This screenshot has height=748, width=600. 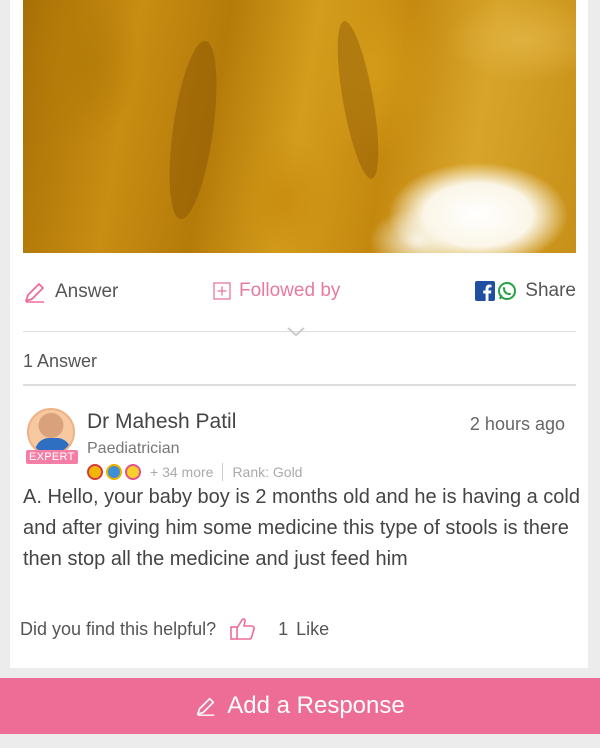 What do you see at coordinates (267, 472) in the screenshot?
I see `rank-label: Rank: Gold` at bounding box center [267, 472].